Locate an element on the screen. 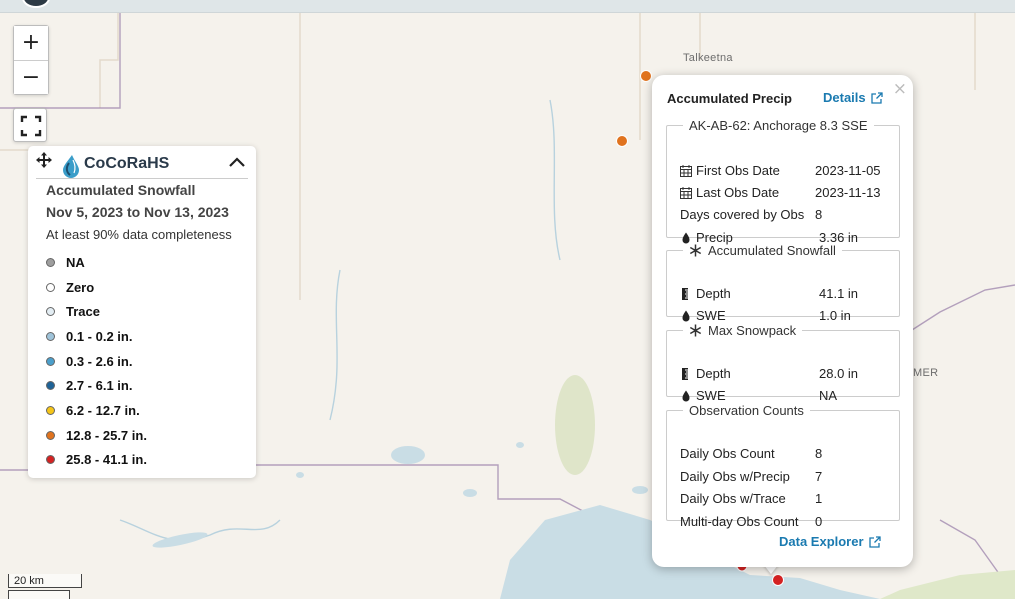 The image size is (1015, 599). snowpack-depth-value: 28.0 in is located at coordinates (839, 373).